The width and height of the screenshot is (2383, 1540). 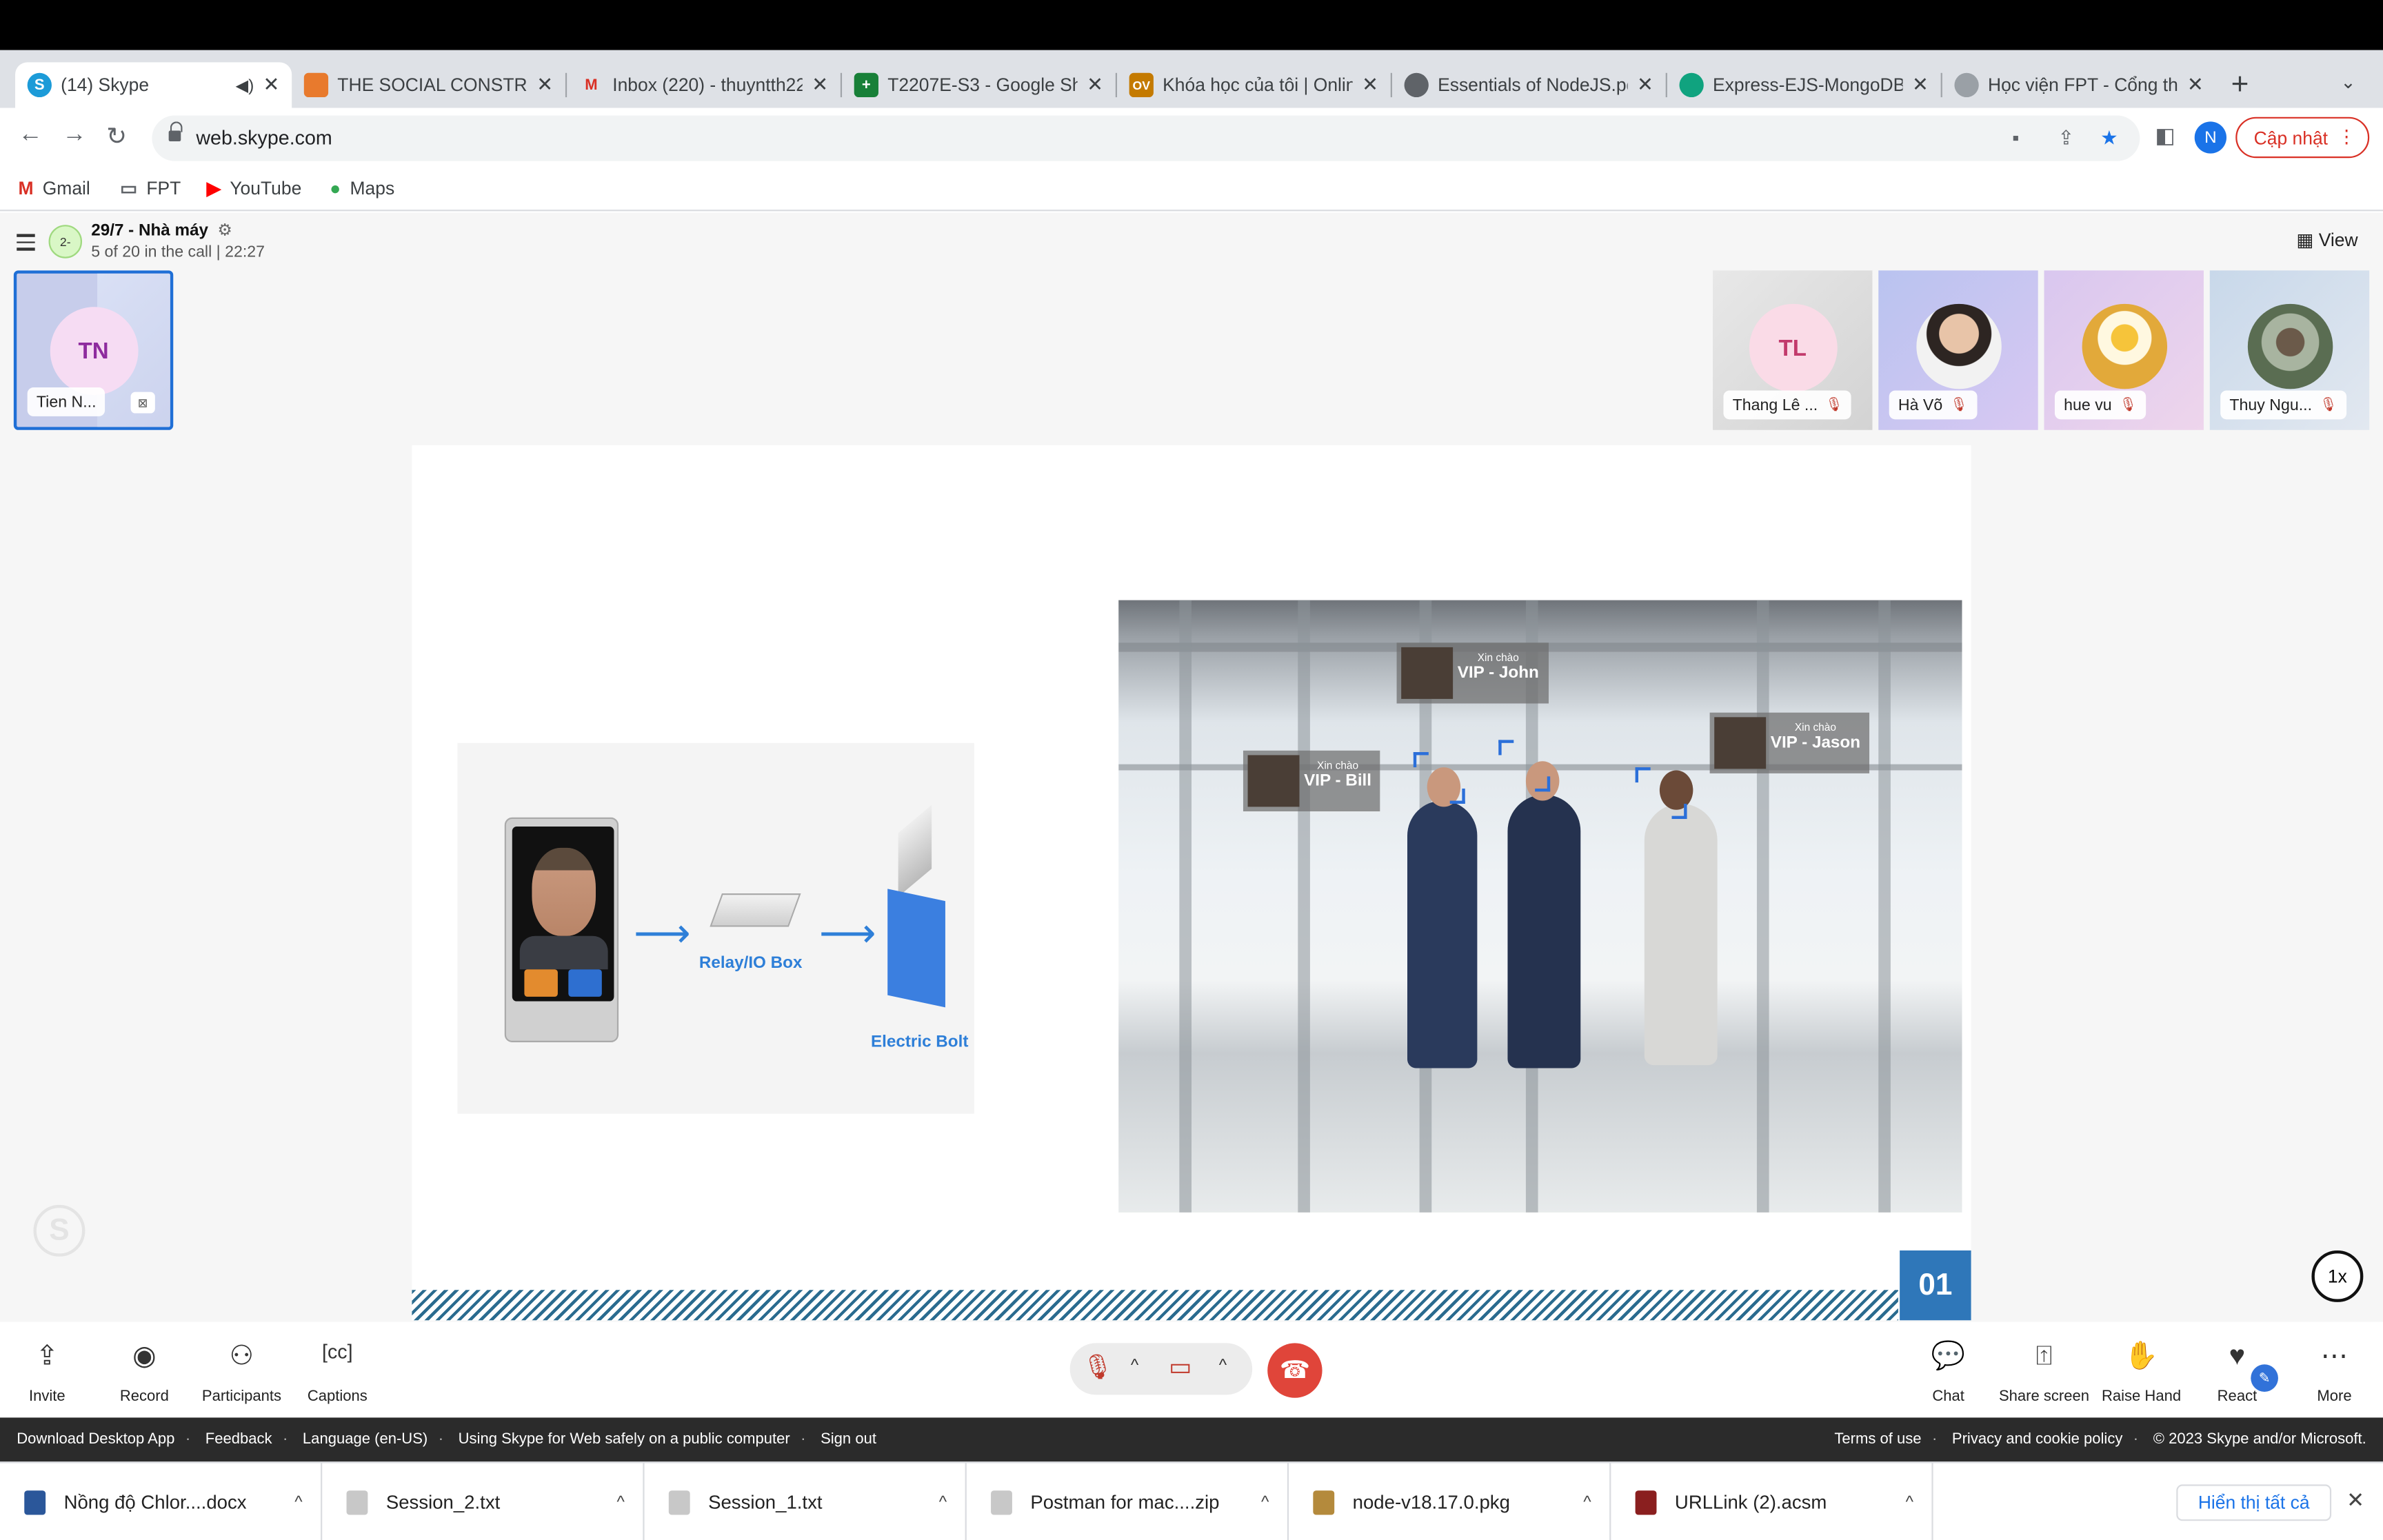 I want to click on camera-off-icon: ▭, so click(x=1180, y=1368).